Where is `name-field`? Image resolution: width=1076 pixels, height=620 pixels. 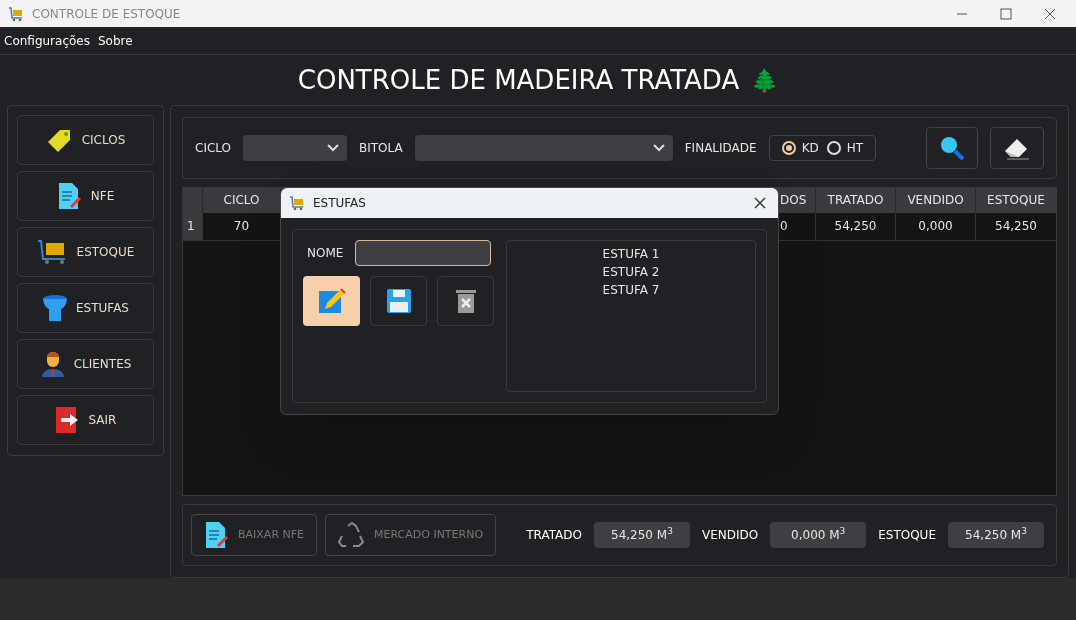 name-field is located at coordinates (423, 253).